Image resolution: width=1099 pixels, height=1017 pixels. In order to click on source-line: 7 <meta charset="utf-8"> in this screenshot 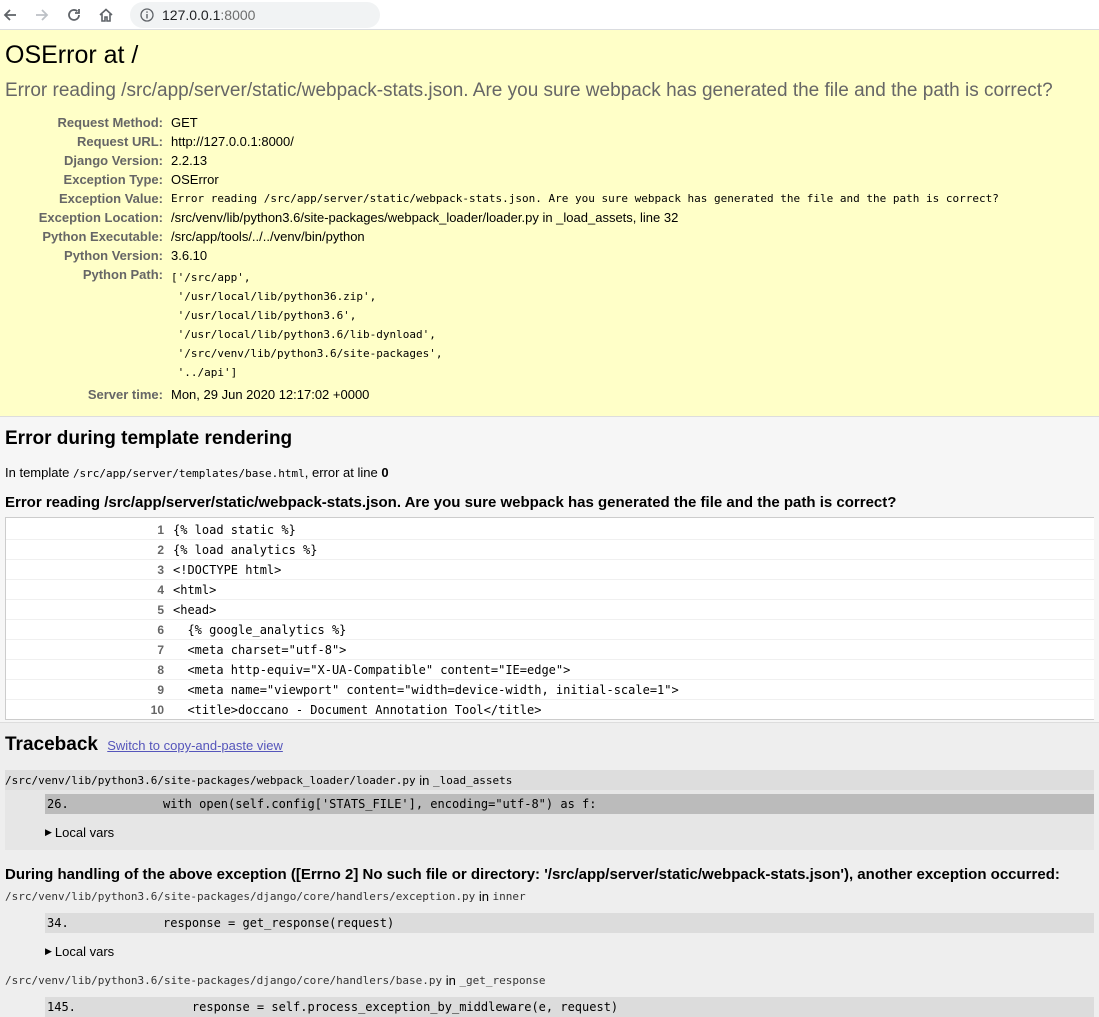, I will do `click(550, 650)`.